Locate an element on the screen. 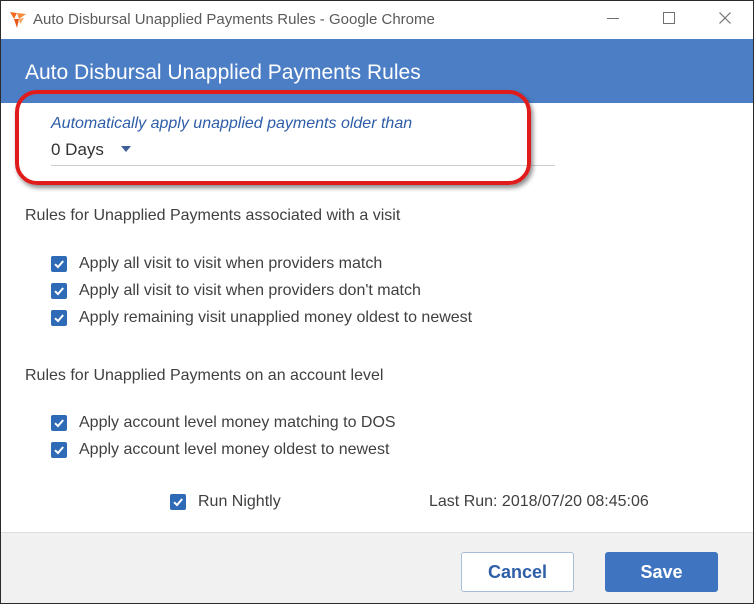 The width and height of the screenshot is (754, 604). dialog-header: Auto Disbursal Unapplied Payments Rules is located at coordinates (377, 71).